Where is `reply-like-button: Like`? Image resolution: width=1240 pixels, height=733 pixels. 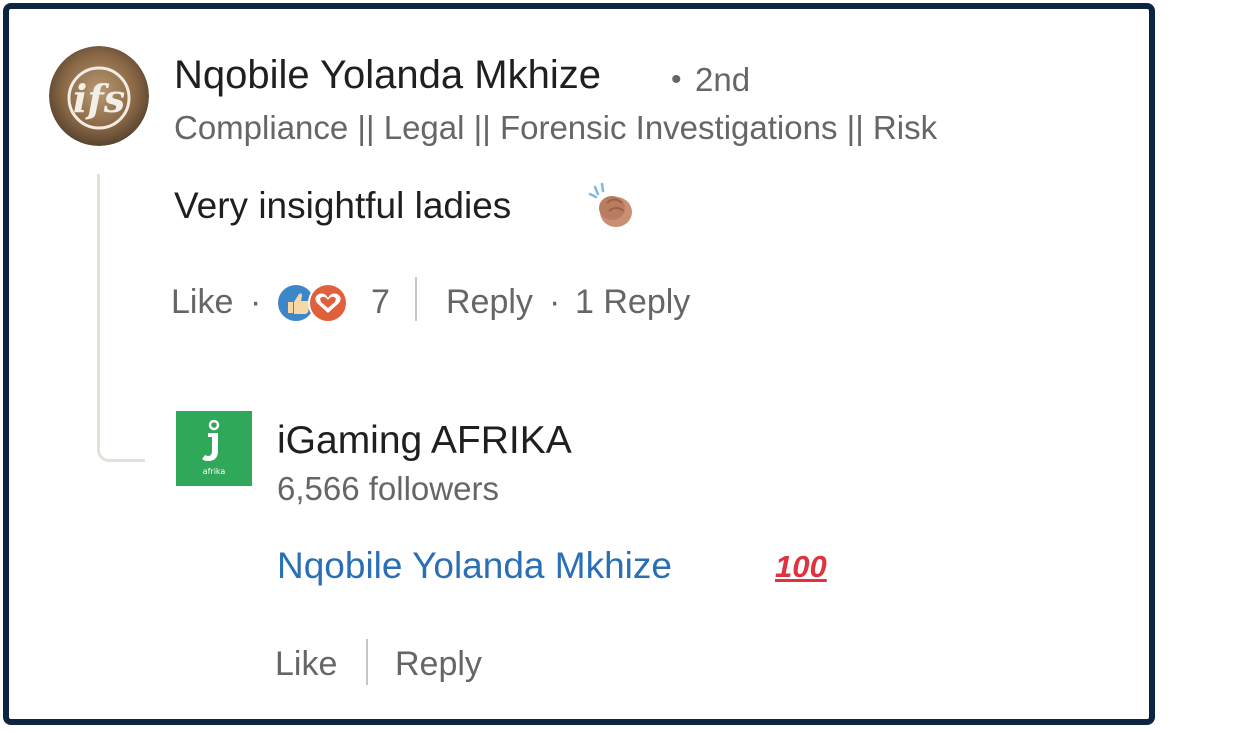
reply-like-button: Like is located at coordinates (306, 664).